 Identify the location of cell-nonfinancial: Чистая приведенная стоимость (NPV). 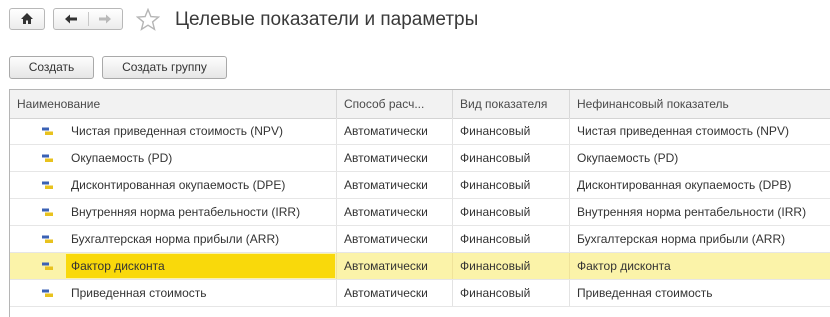
(683, 131).